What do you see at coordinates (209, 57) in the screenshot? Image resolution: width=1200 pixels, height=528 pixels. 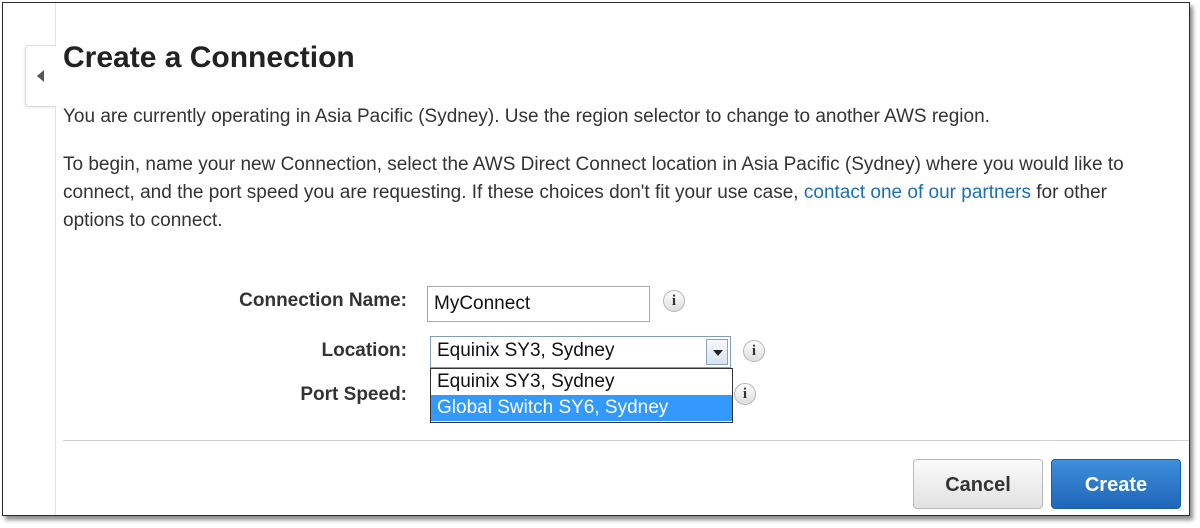 I see `page-title: Create a Connection` at bounding box center [209, 57].